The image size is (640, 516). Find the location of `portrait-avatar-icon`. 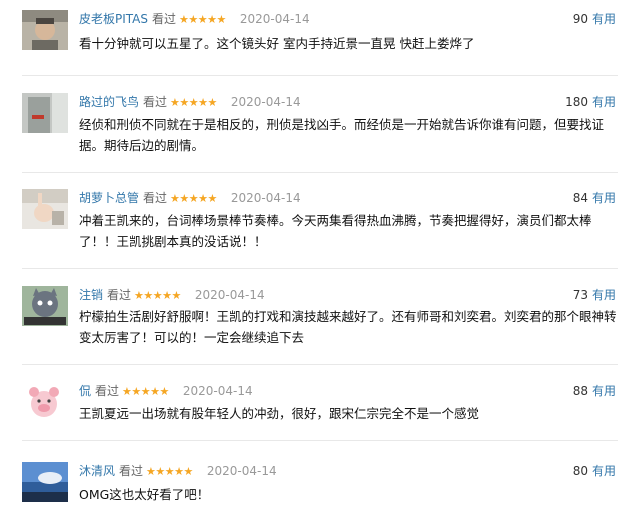

portrait-avatar-icon is located at coordinates (45, 30).